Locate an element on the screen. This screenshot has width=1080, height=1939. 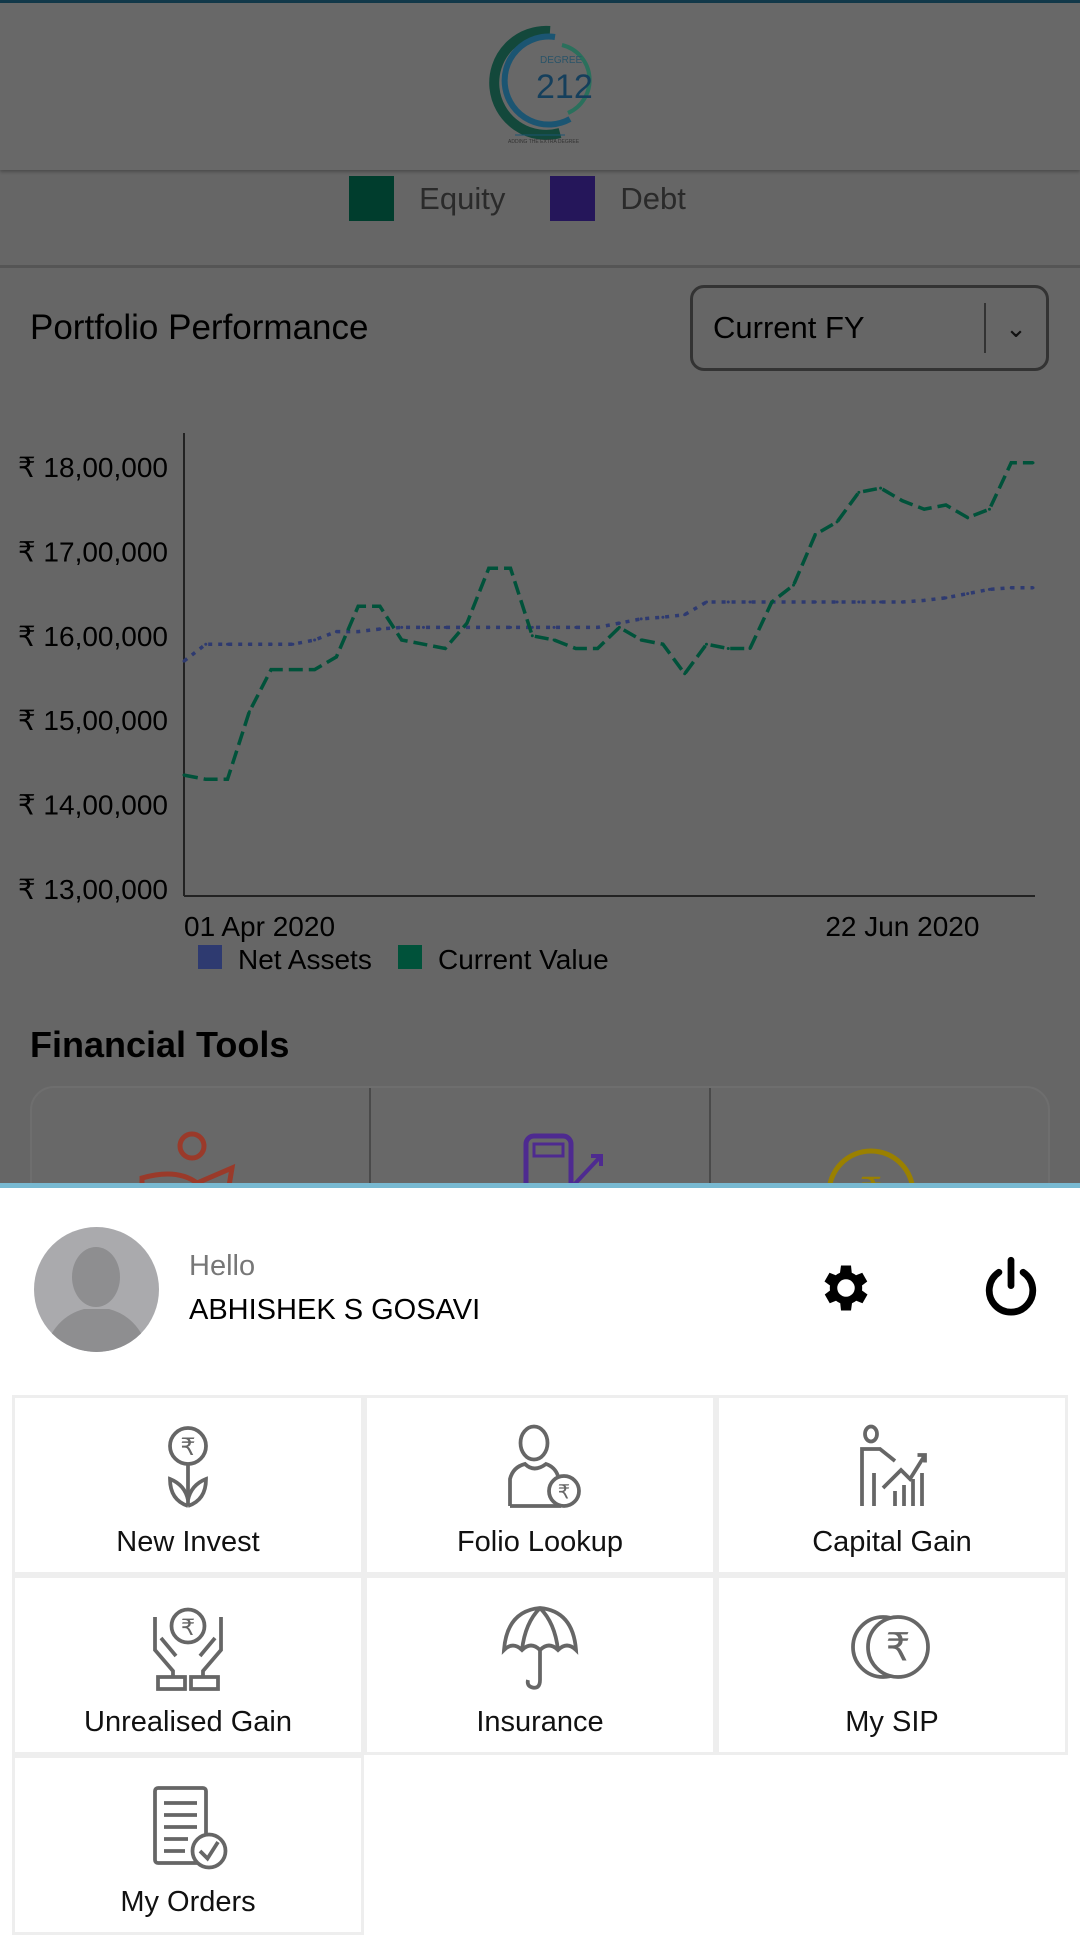
y-tick-label: ₹ 13,00,000 is located at coordinates (93, 889).